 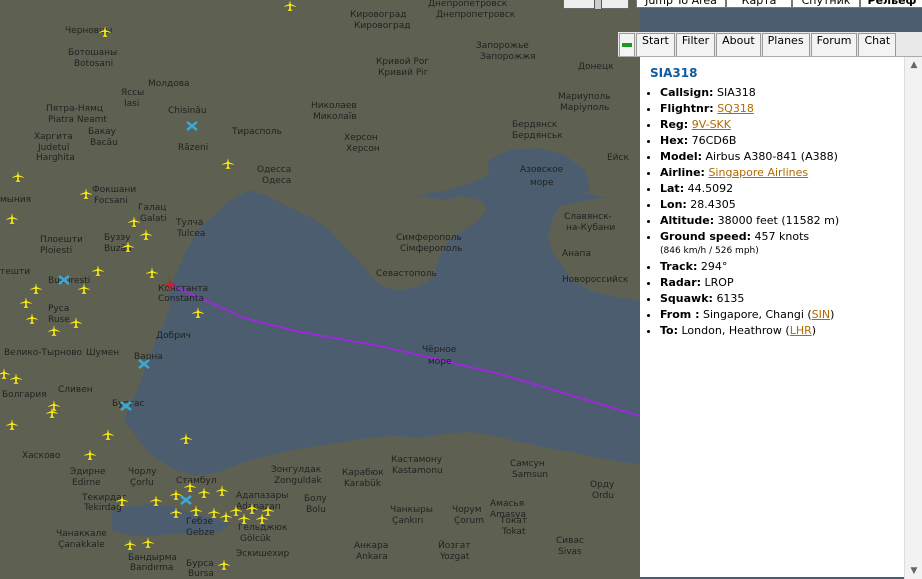 What do you see at coordinates (821, 314) in the screenshot?
I see `field-link: SIN` at bounding box center [821, 314].